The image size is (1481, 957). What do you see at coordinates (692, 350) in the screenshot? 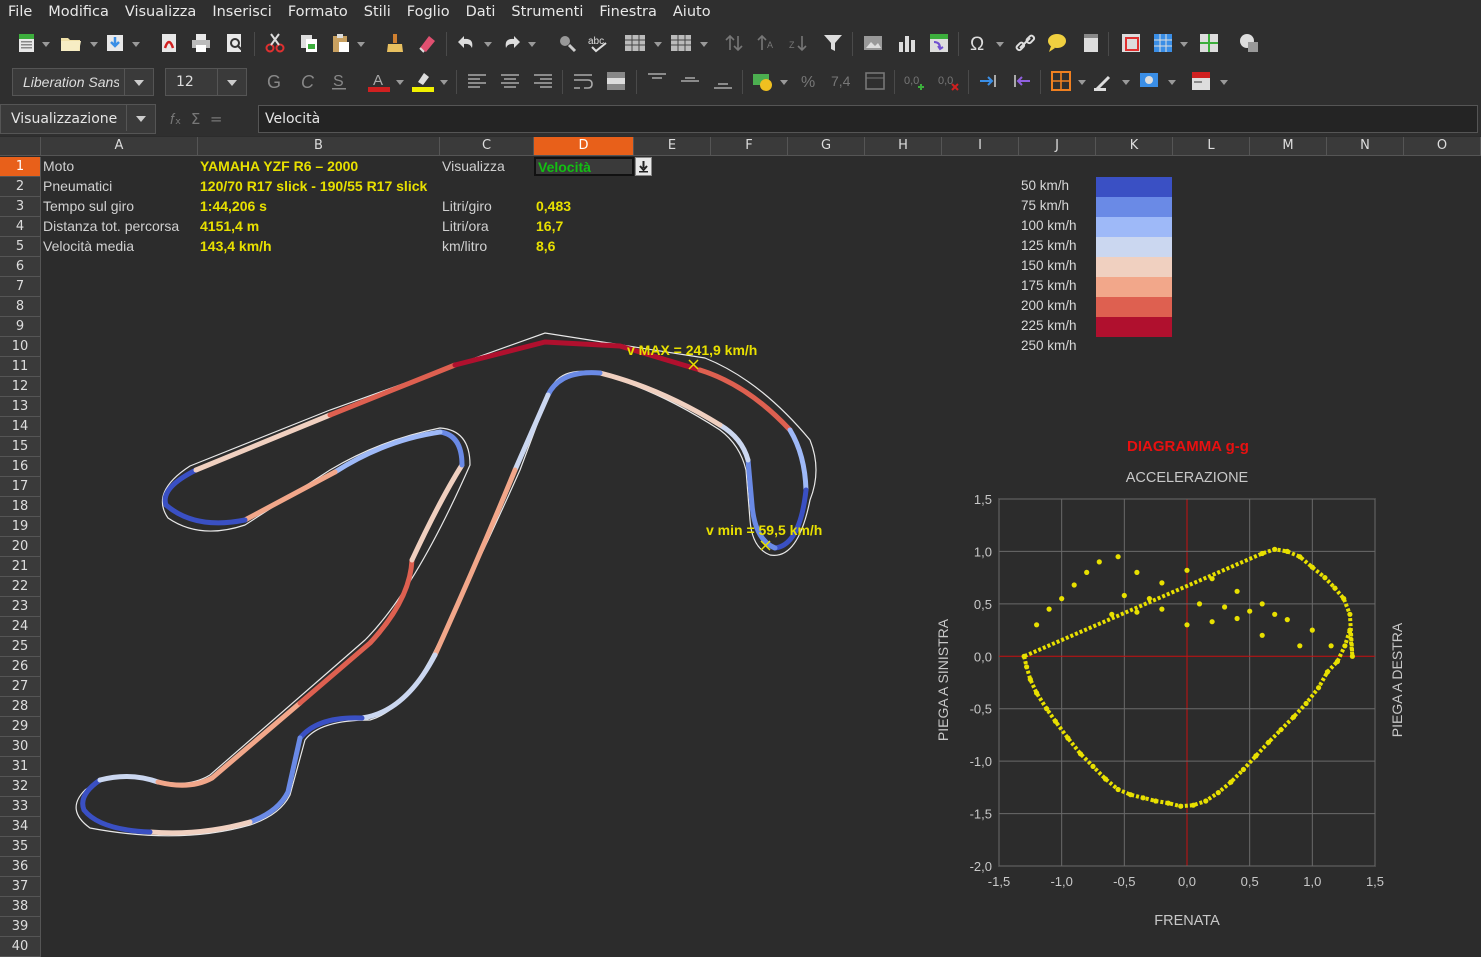
I see `vmax-label: v MAX = 241,9 km/h` at bounding box center [692, 350].